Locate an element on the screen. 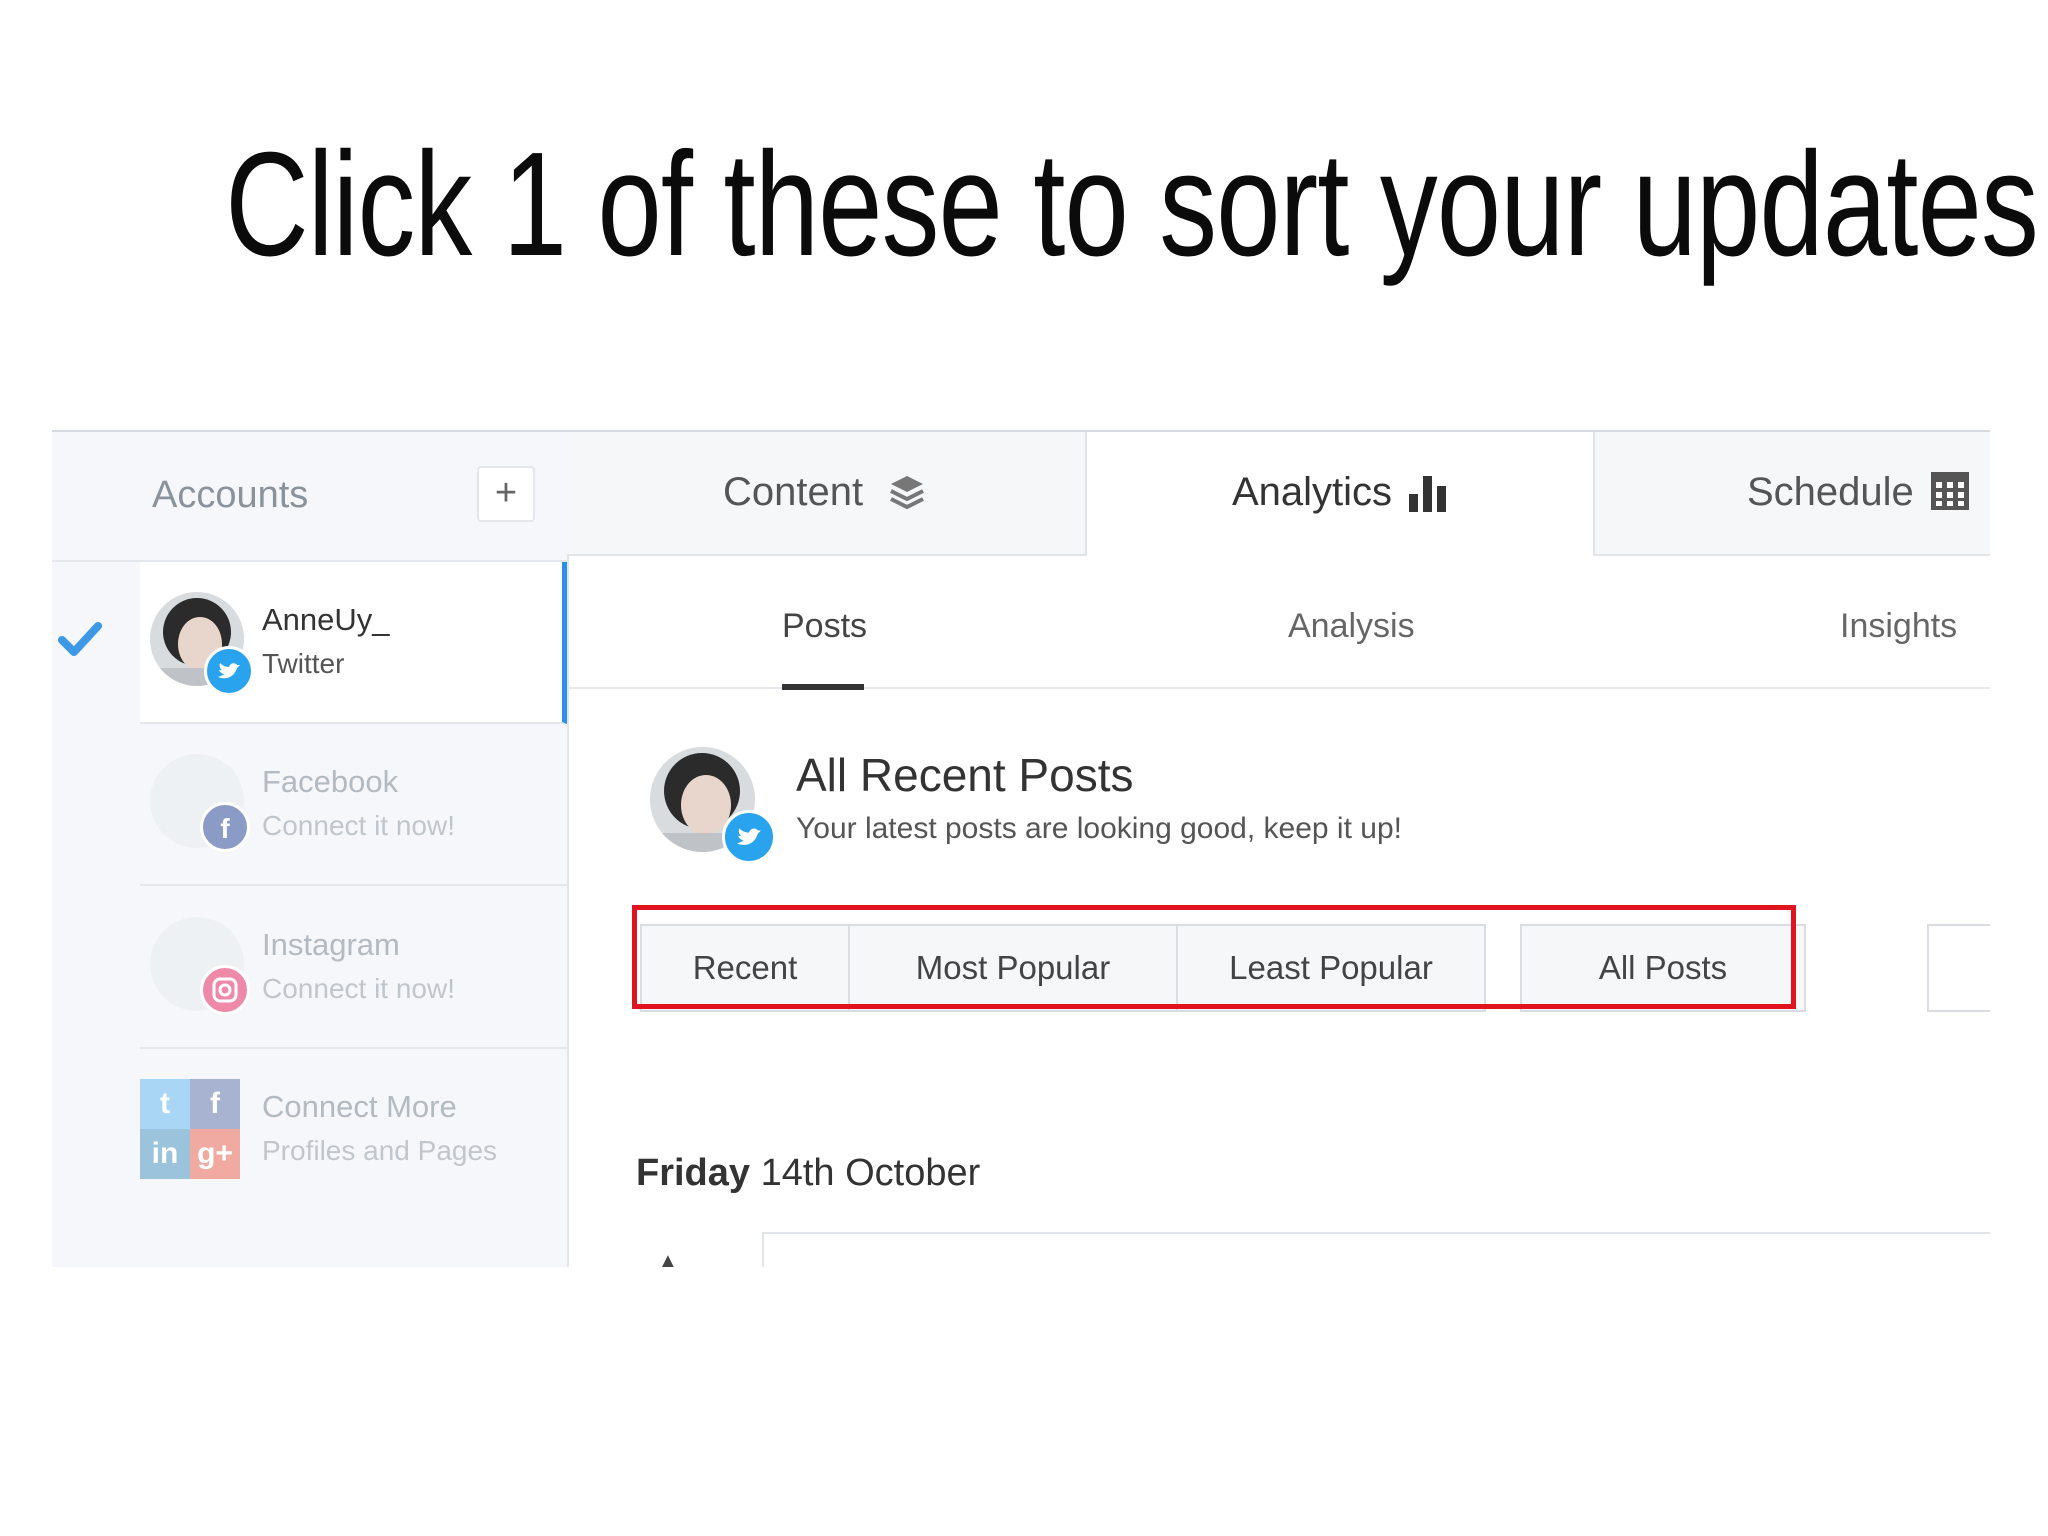 The image size is (2048, 1536). post-card is located at coordinates (1376, 1249).